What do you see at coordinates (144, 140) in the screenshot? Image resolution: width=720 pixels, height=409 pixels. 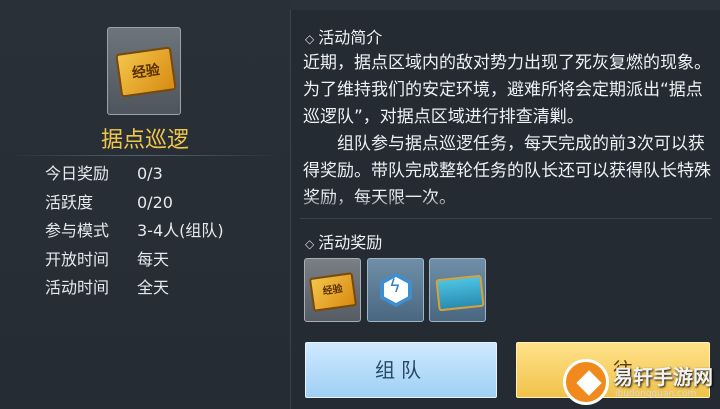 I see `event-title: 据点巡逻` at bounding box center [144, 140].